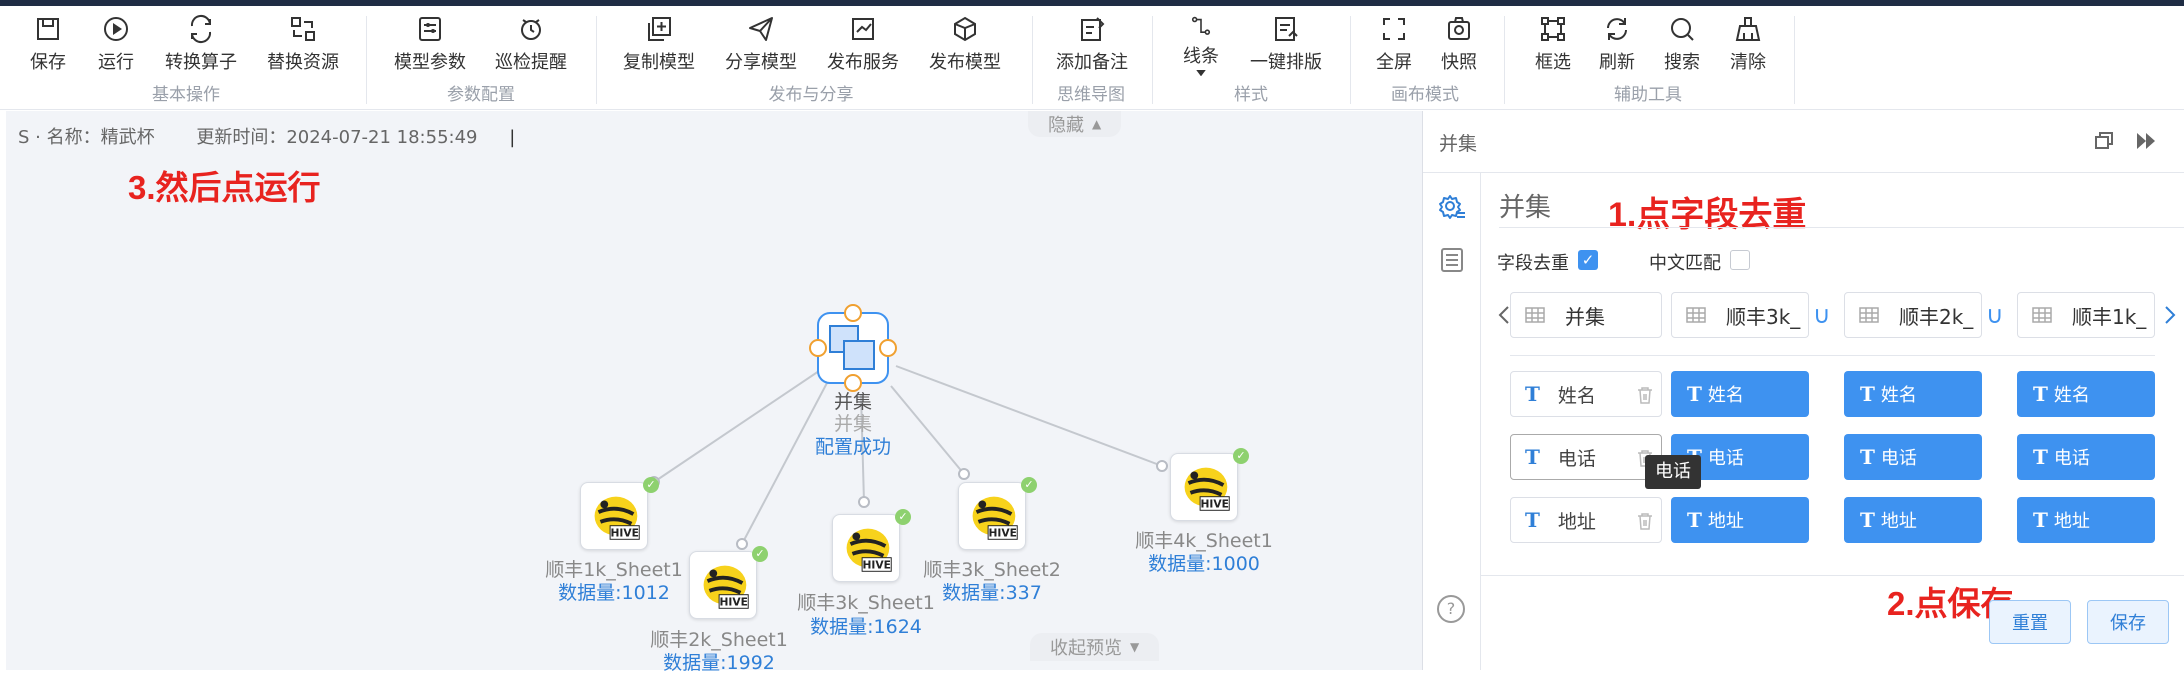 The height and width of the screenshot is (675, 2184). What do you see at coordinates (481, 95) in the screenshot?
I see `group-label: 参数配置` at bounding box center [481, 95].